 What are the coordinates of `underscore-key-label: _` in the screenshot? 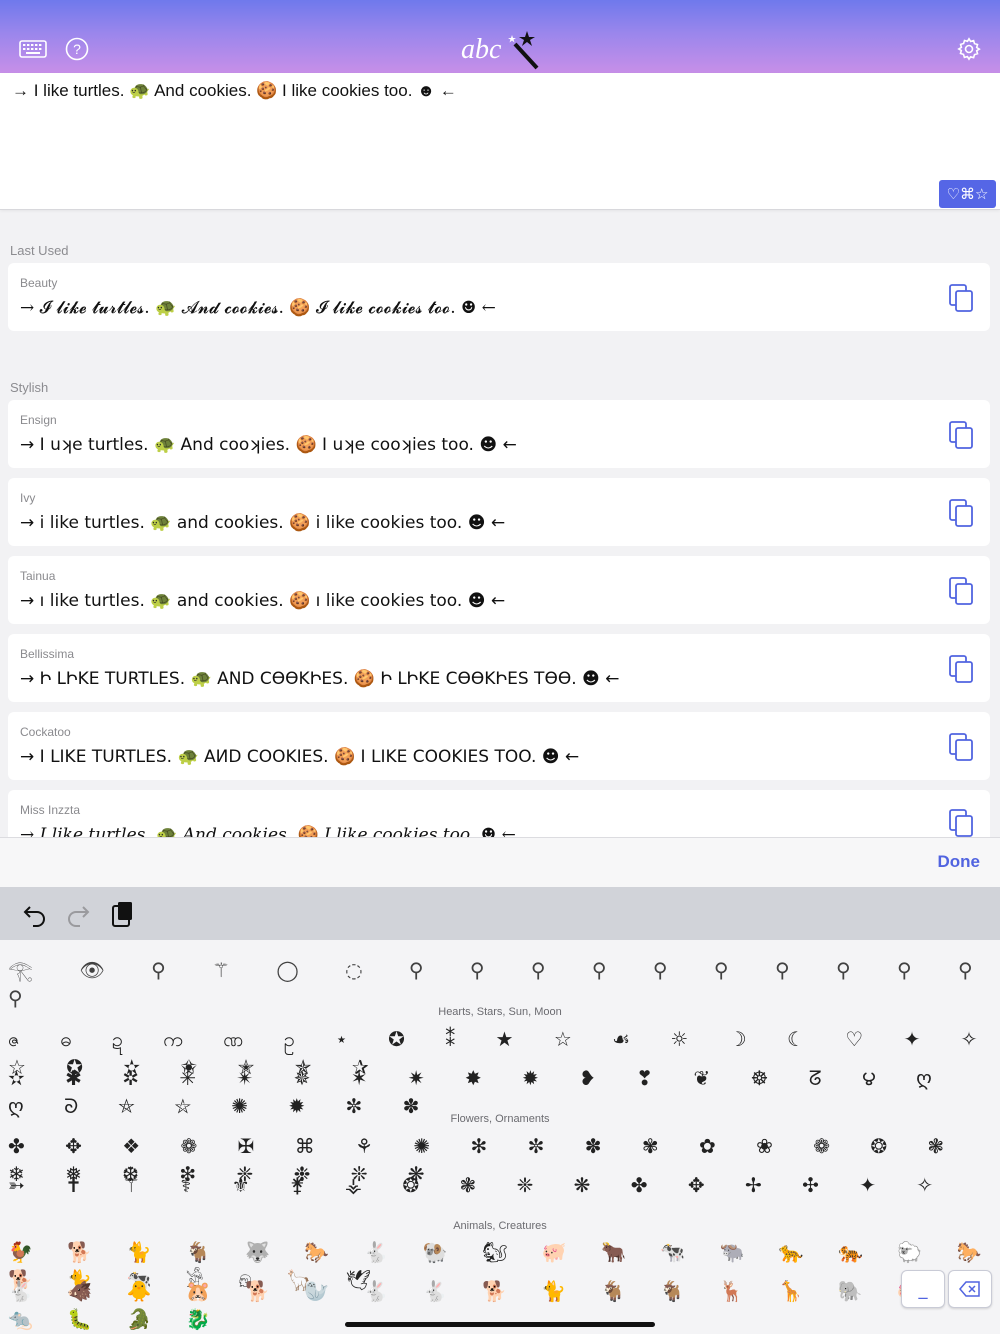 It's located at (923, 1289).